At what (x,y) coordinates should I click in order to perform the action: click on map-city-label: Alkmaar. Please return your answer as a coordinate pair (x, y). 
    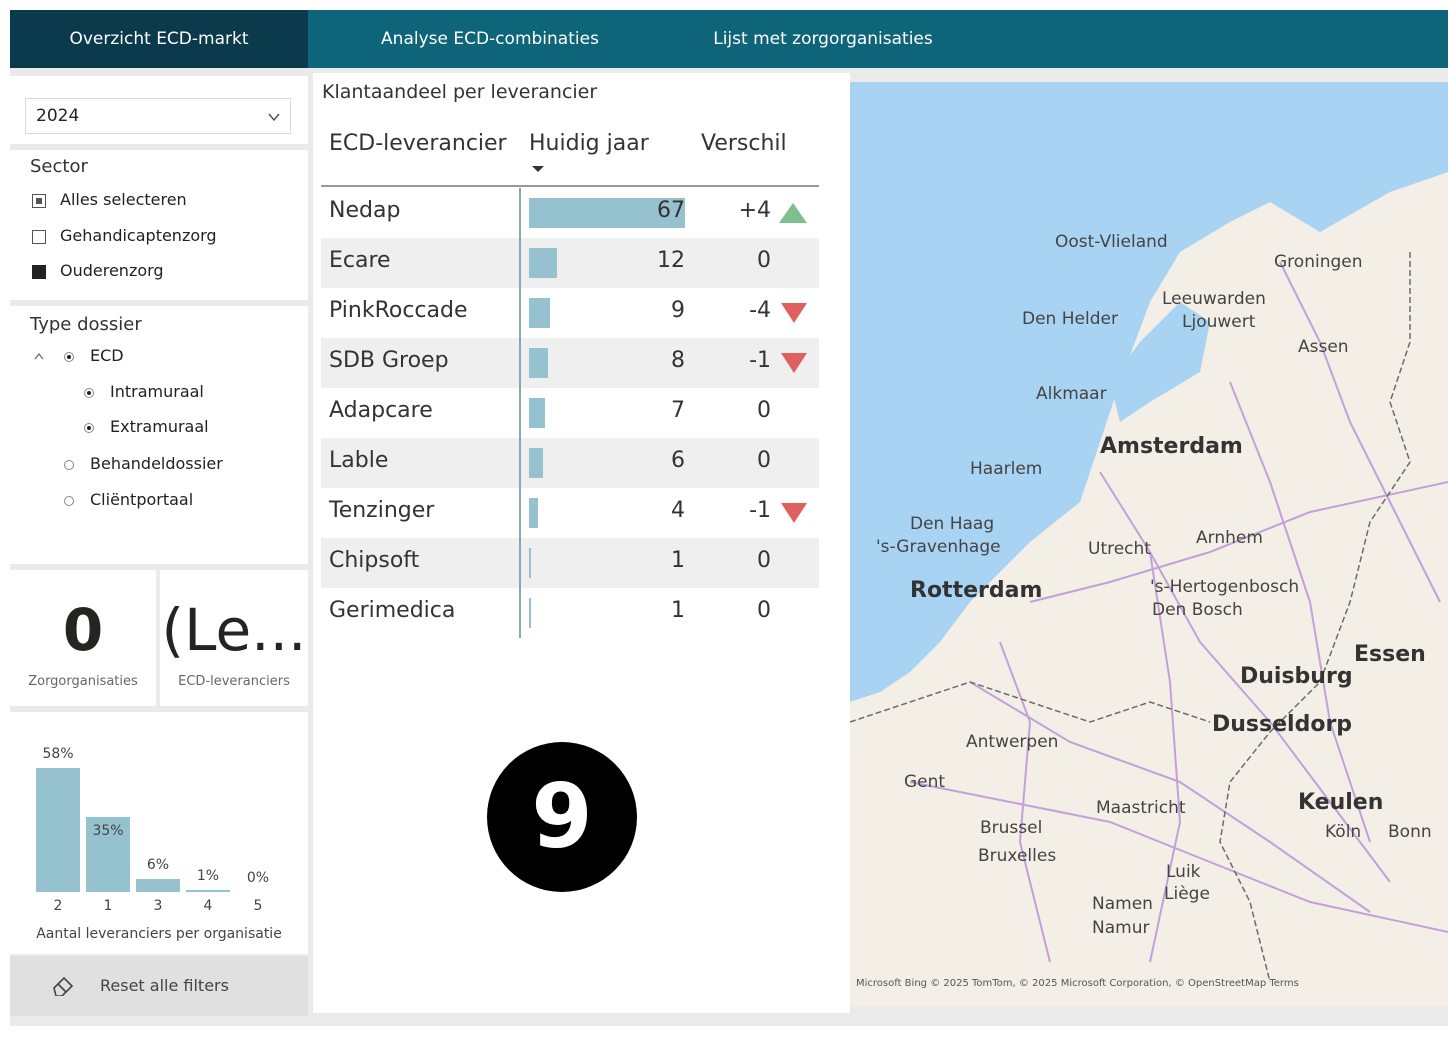
    Looking at the image, I should click on (1071, 394).